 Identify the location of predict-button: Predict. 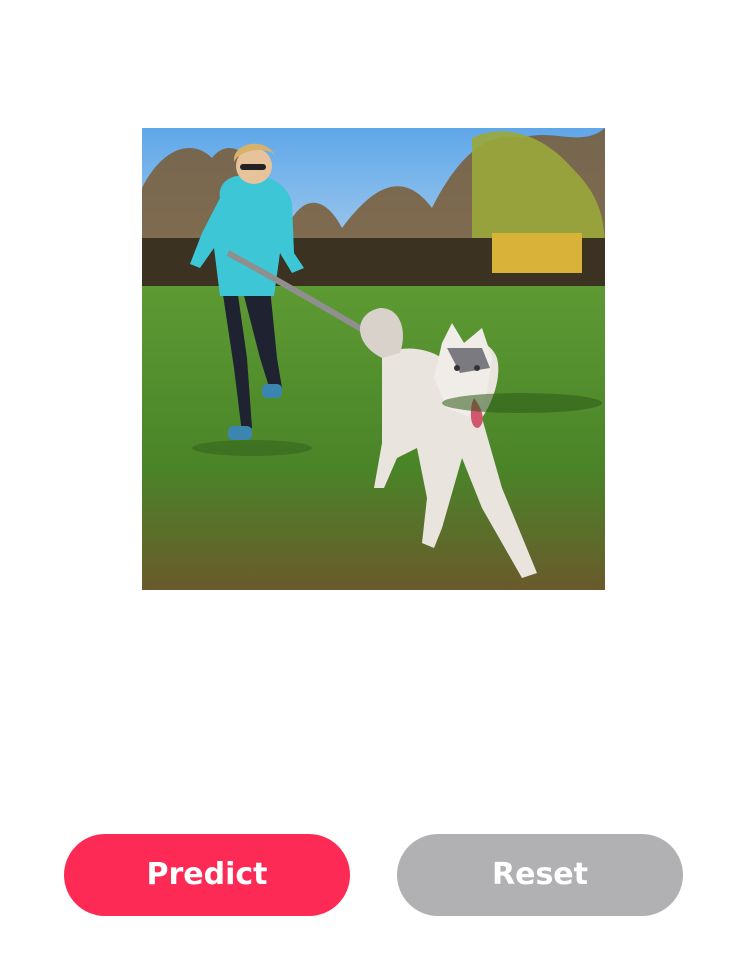
(207, 875).